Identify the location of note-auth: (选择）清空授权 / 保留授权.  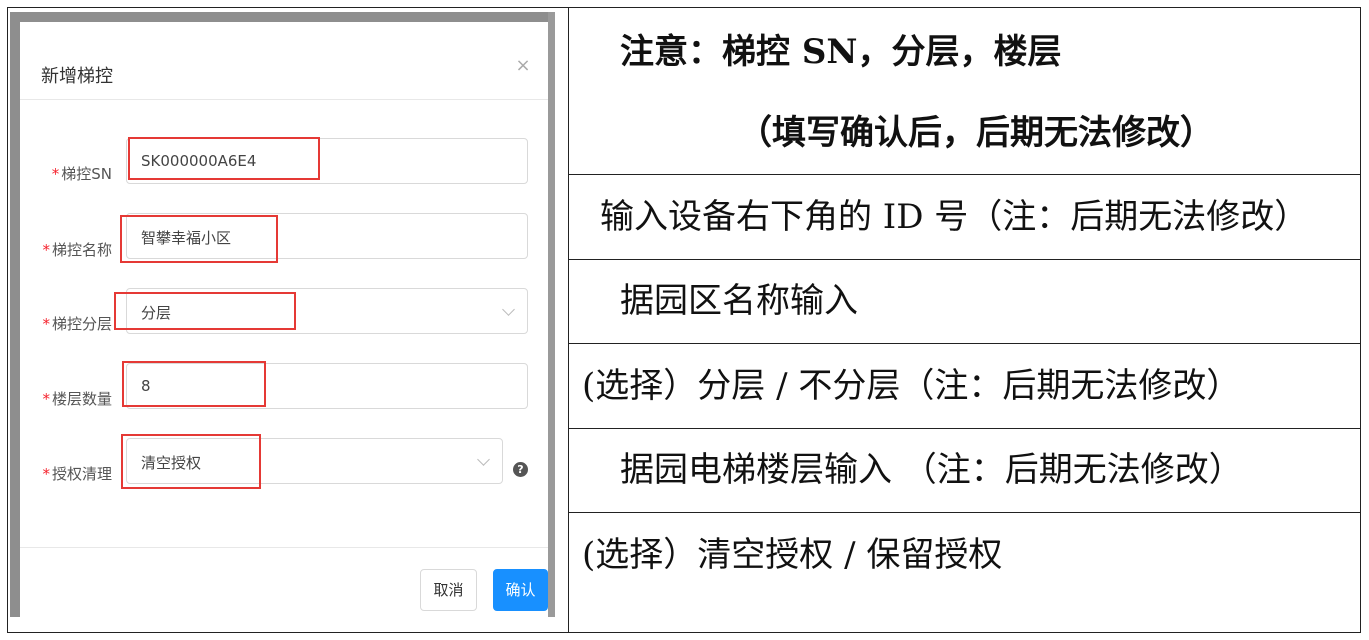
(792, 555).